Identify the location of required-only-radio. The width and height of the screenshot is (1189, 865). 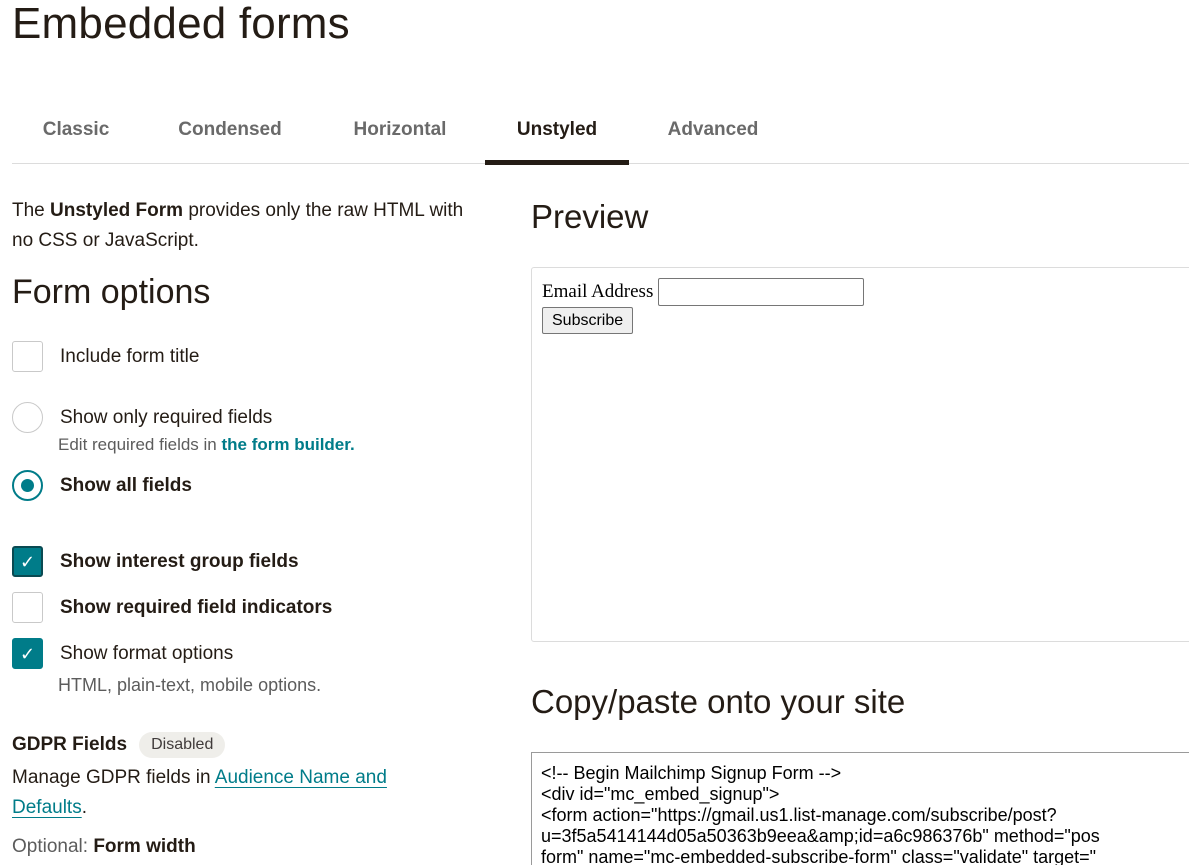
(27, 417).